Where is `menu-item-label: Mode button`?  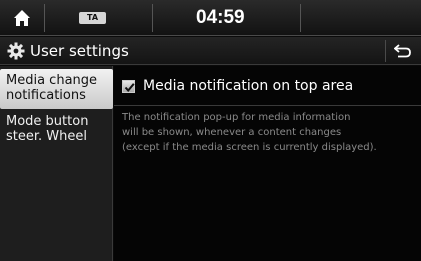
menu-item-label: Mode button is located at coordinates (47, 121).